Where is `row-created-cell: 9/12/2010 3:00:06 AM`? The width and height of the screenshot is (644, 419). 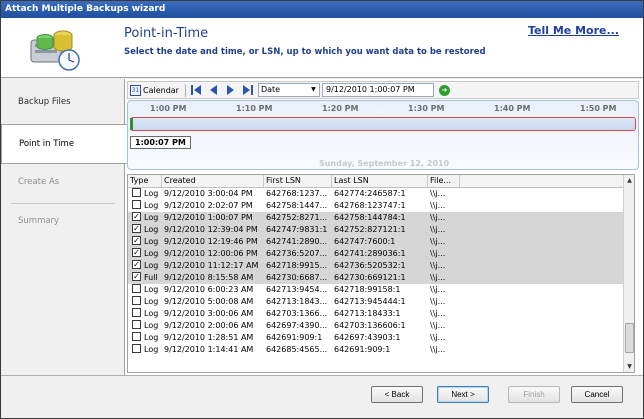
row-created-cell: 9/12/2010 3:00:06 AM is located at coordinates (209, 313).